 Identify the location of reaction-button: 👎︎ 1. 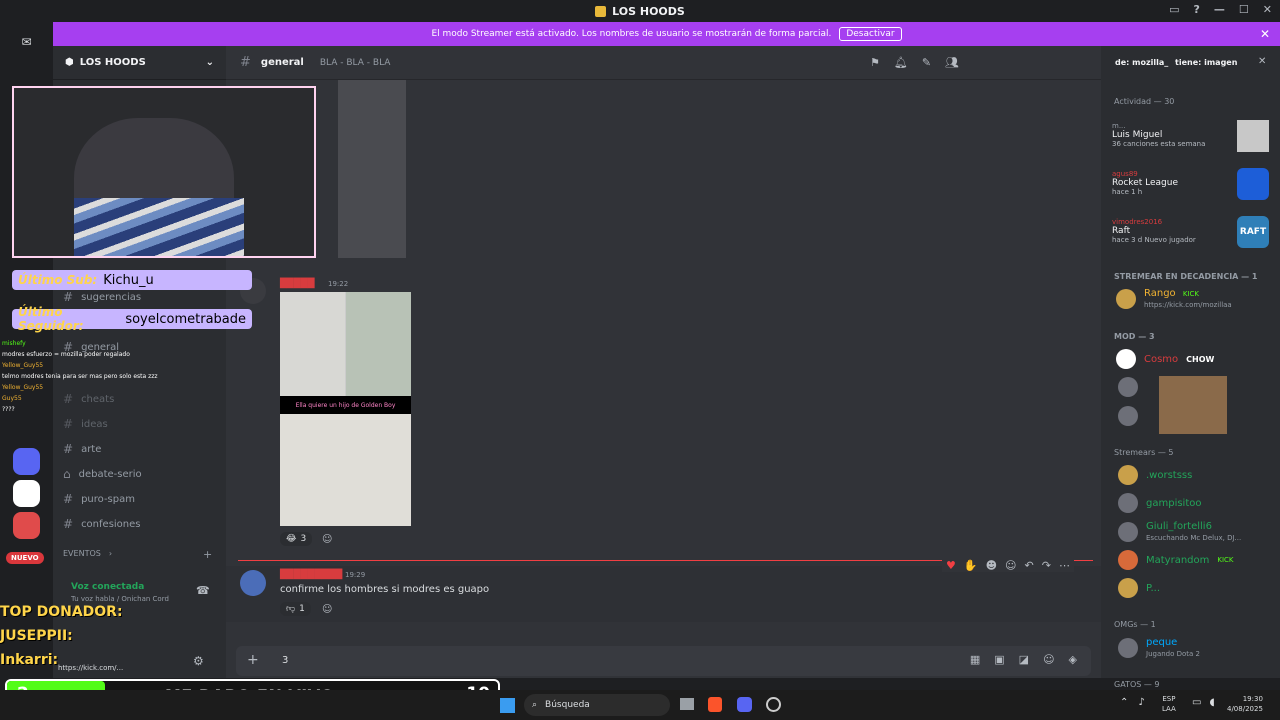
(295, 609).